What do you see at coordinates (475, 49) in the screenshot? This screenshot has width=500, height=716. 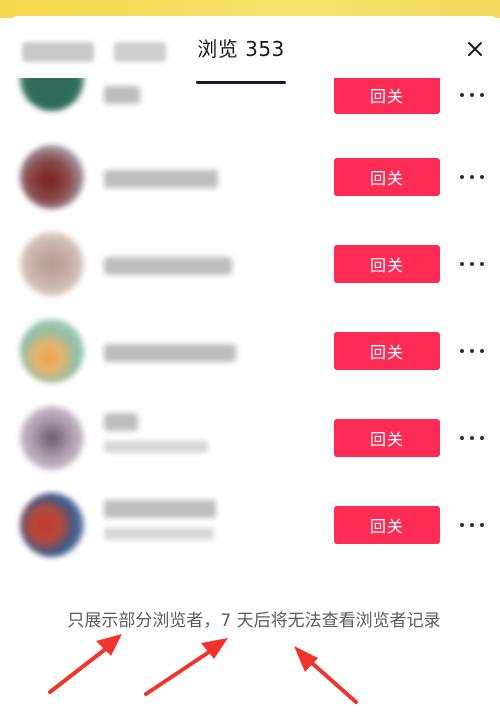 I see `close-icon` at bounding box center [475, 49].